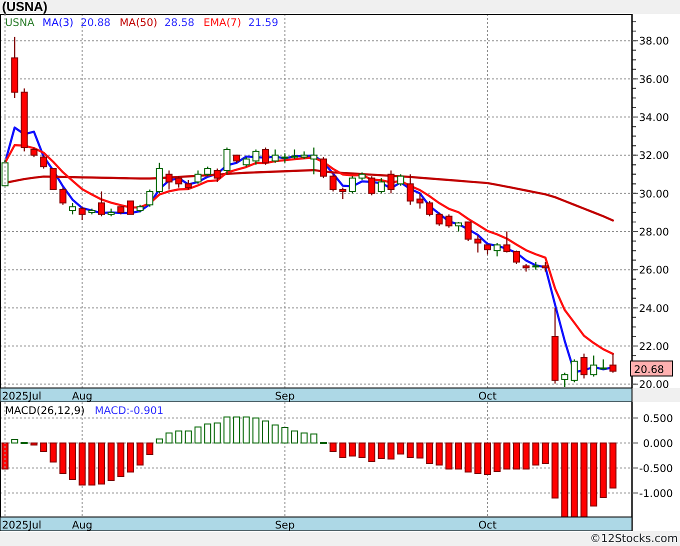  What do you see at coordinates (654, 194) in the screenshot?
I see `axis-label: 30.00` at bounding box center [654, 194].